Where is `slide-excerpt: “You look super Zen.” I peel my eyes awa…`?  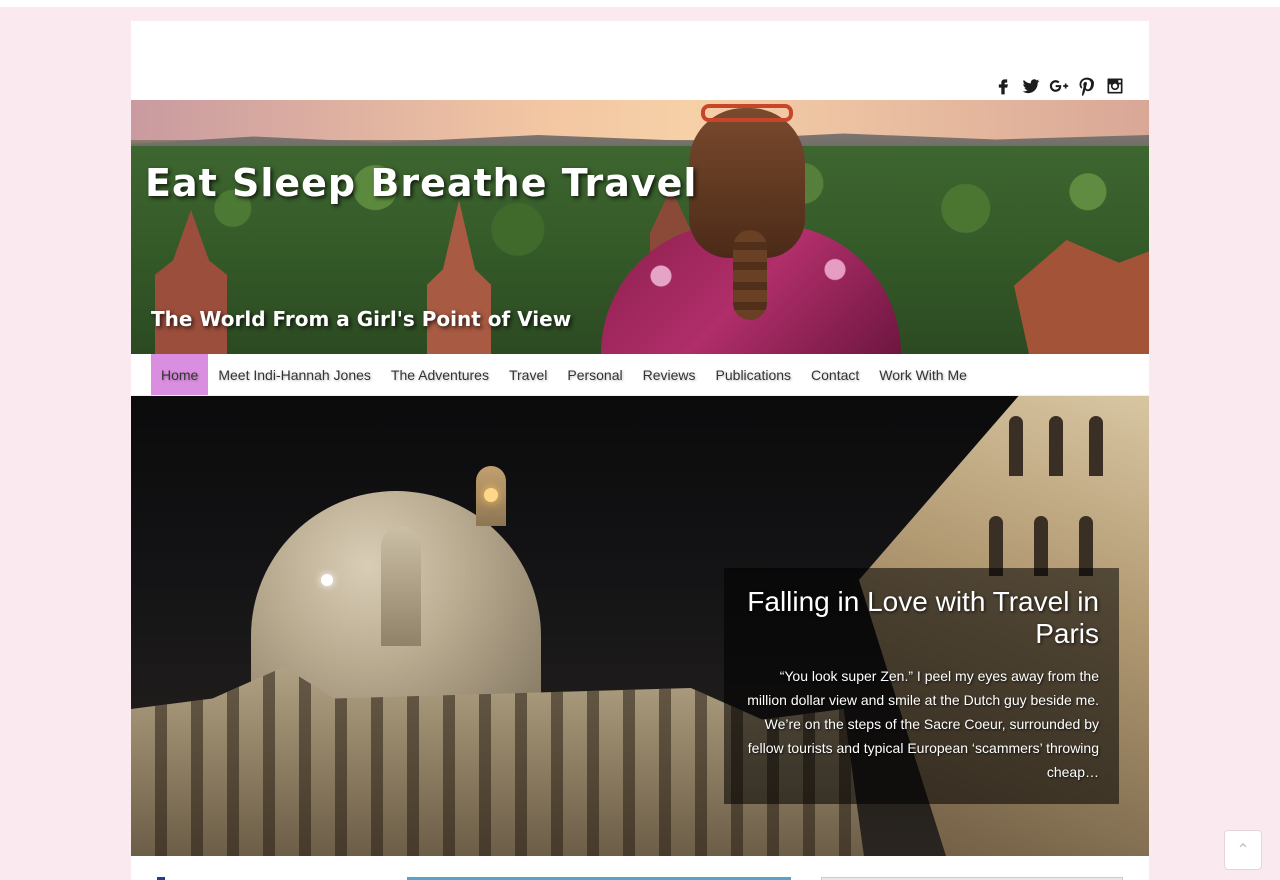 slide-excerpt: “You look super Zen.” I peel my eyes awa… is located at coordinates (923, 724).